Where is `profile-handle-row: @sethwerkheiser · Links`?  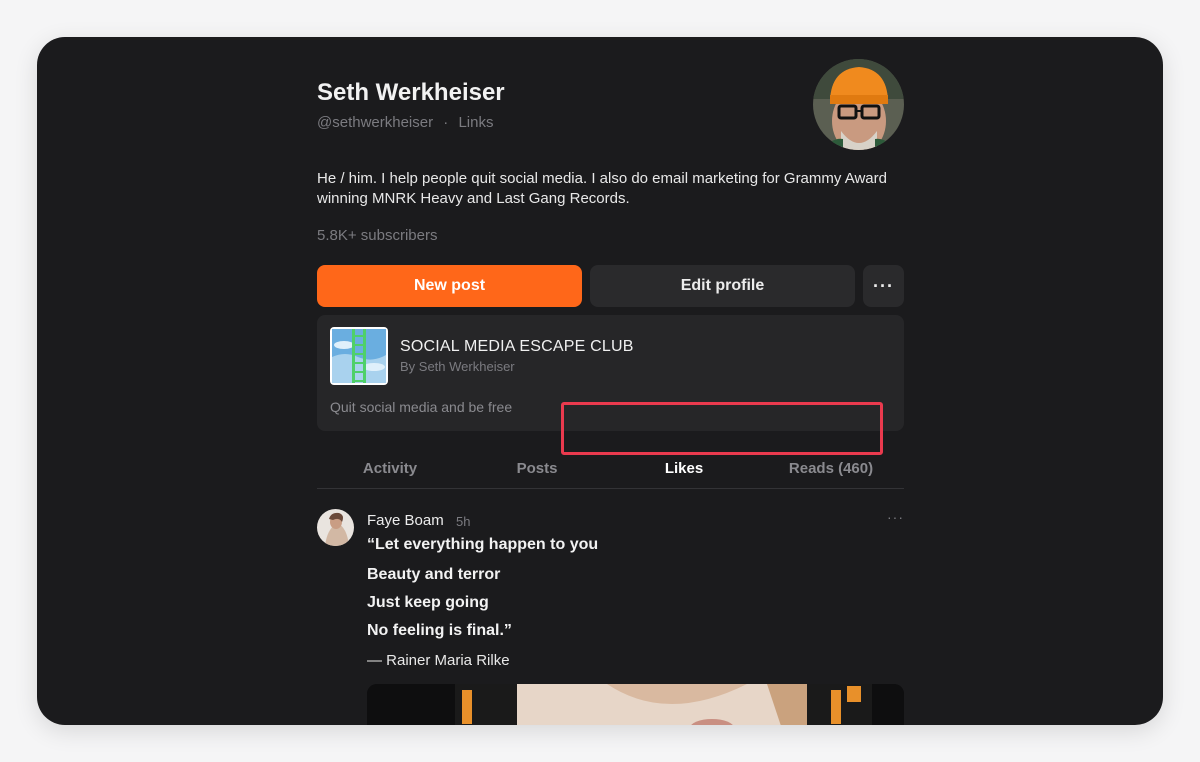 profile-handle-row: @sethwerkheiser · Links is located at coordinates (405, 122).